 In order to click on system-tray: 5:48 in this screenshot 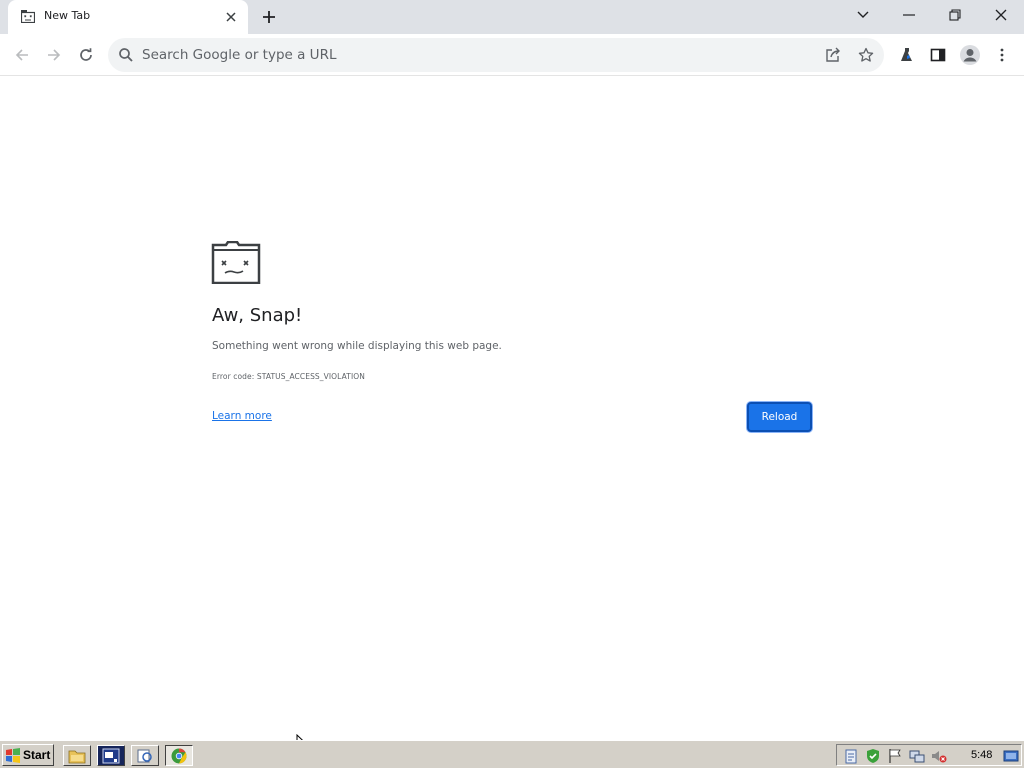, I will do `click(929, 755)`.